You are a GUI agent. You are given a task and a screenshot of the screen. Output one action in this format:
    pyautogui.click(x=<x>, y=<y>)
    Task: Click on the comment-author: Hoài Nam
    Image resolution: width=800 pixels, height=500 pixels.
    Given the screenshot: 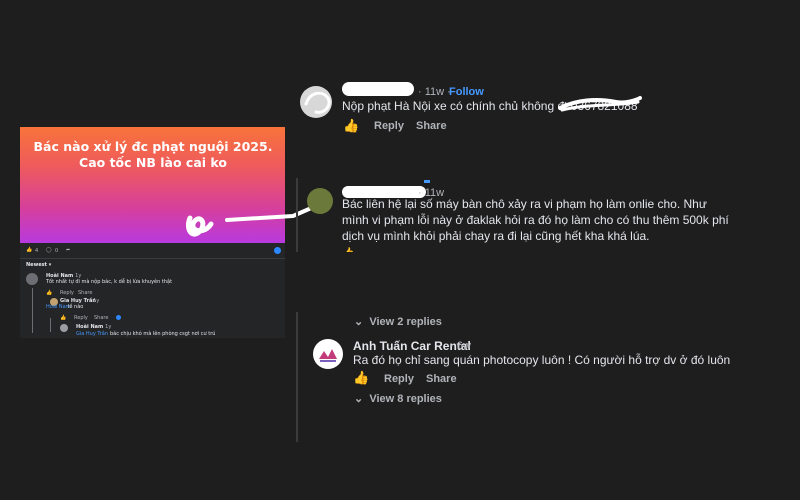 What is the action you would take?
    pyautogui.click(x=89, y=327)
    